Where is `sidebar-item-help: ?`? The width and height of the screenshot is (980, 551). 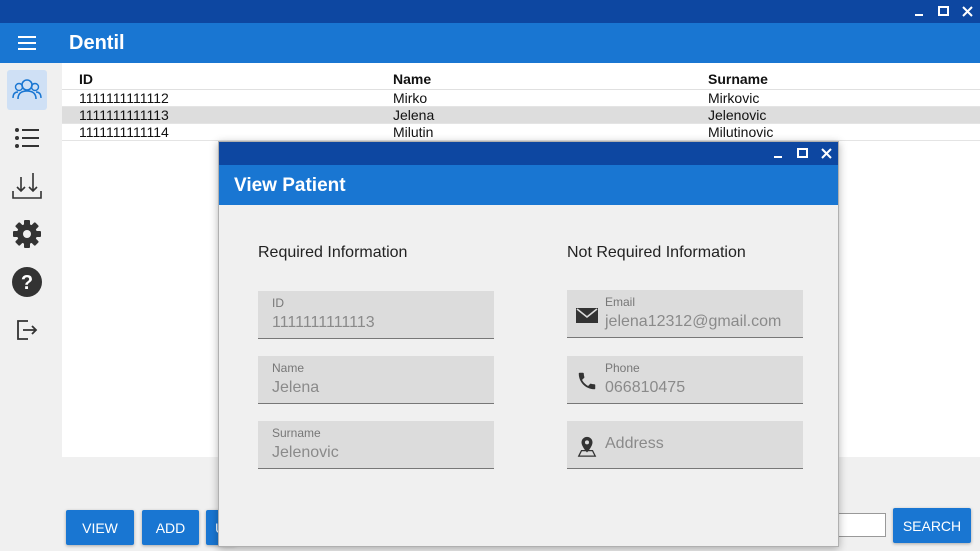
sidebar-item-help: ? is located at coordinates (27, 282).